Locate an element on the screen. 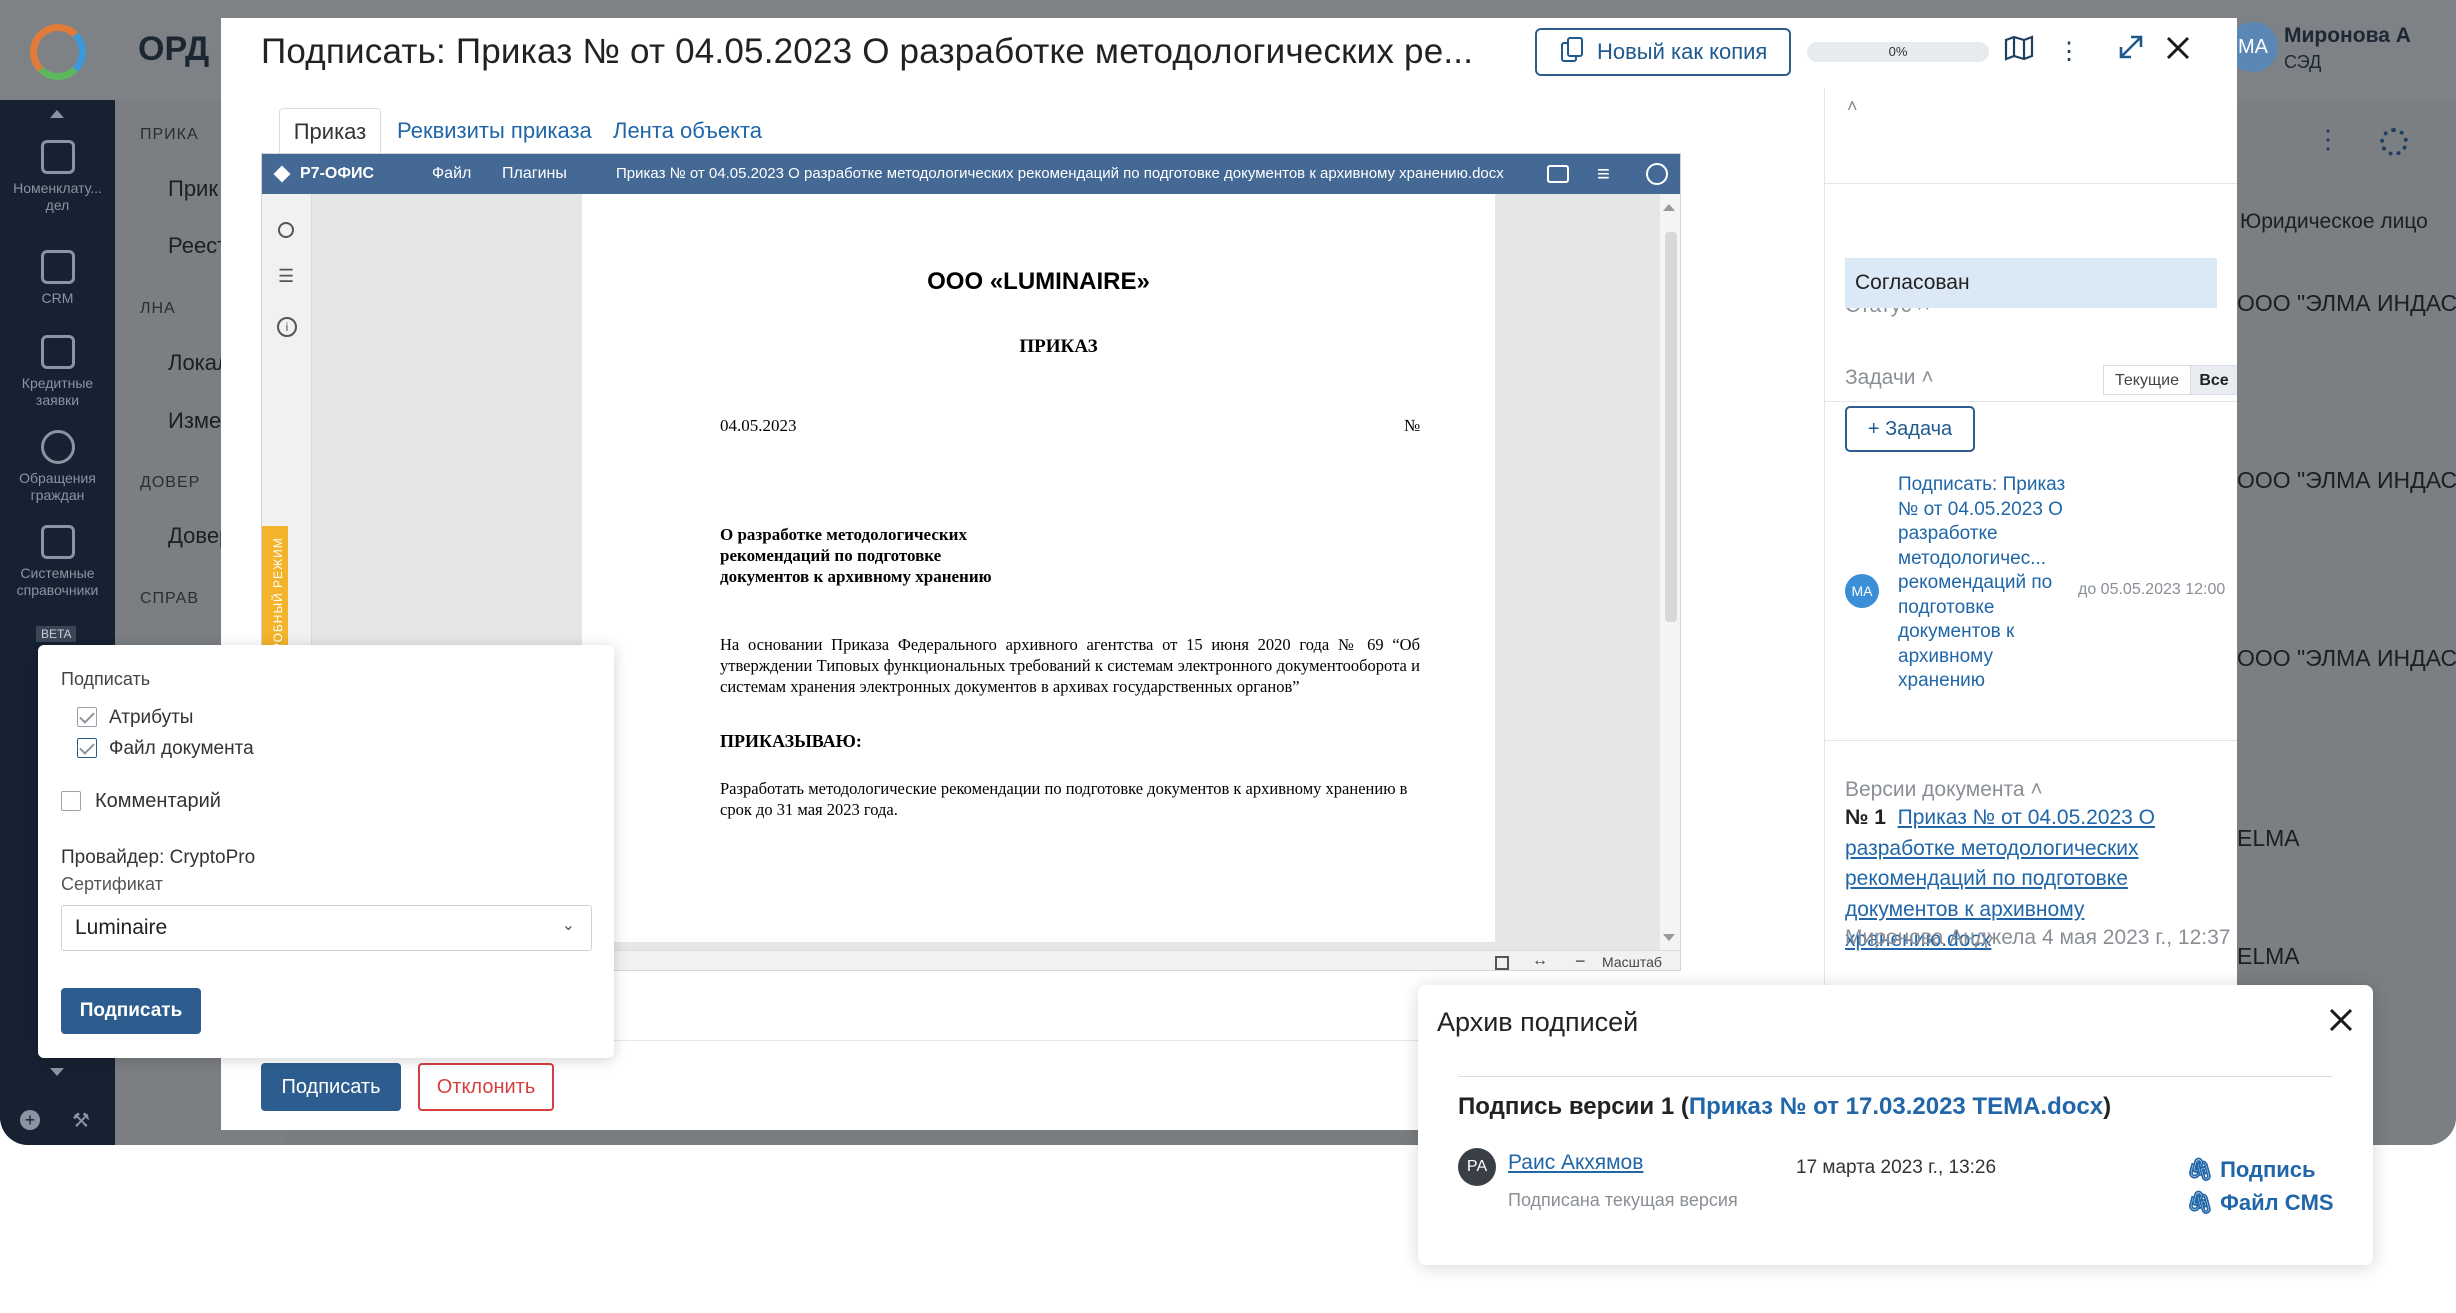  tab-feed: Лента объекта is located at coordinates (687, 132).